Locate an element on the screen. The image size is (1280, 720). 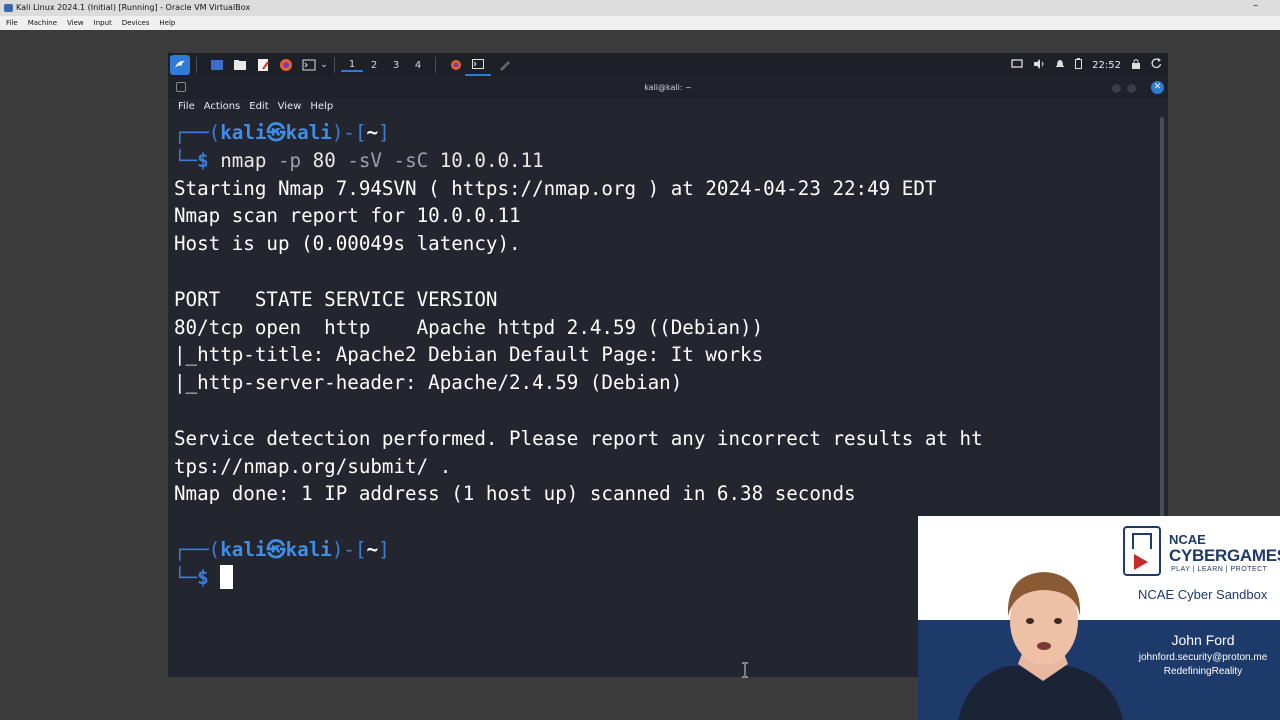
terminal-menu-help: Help is located at coordinates (321, 107).